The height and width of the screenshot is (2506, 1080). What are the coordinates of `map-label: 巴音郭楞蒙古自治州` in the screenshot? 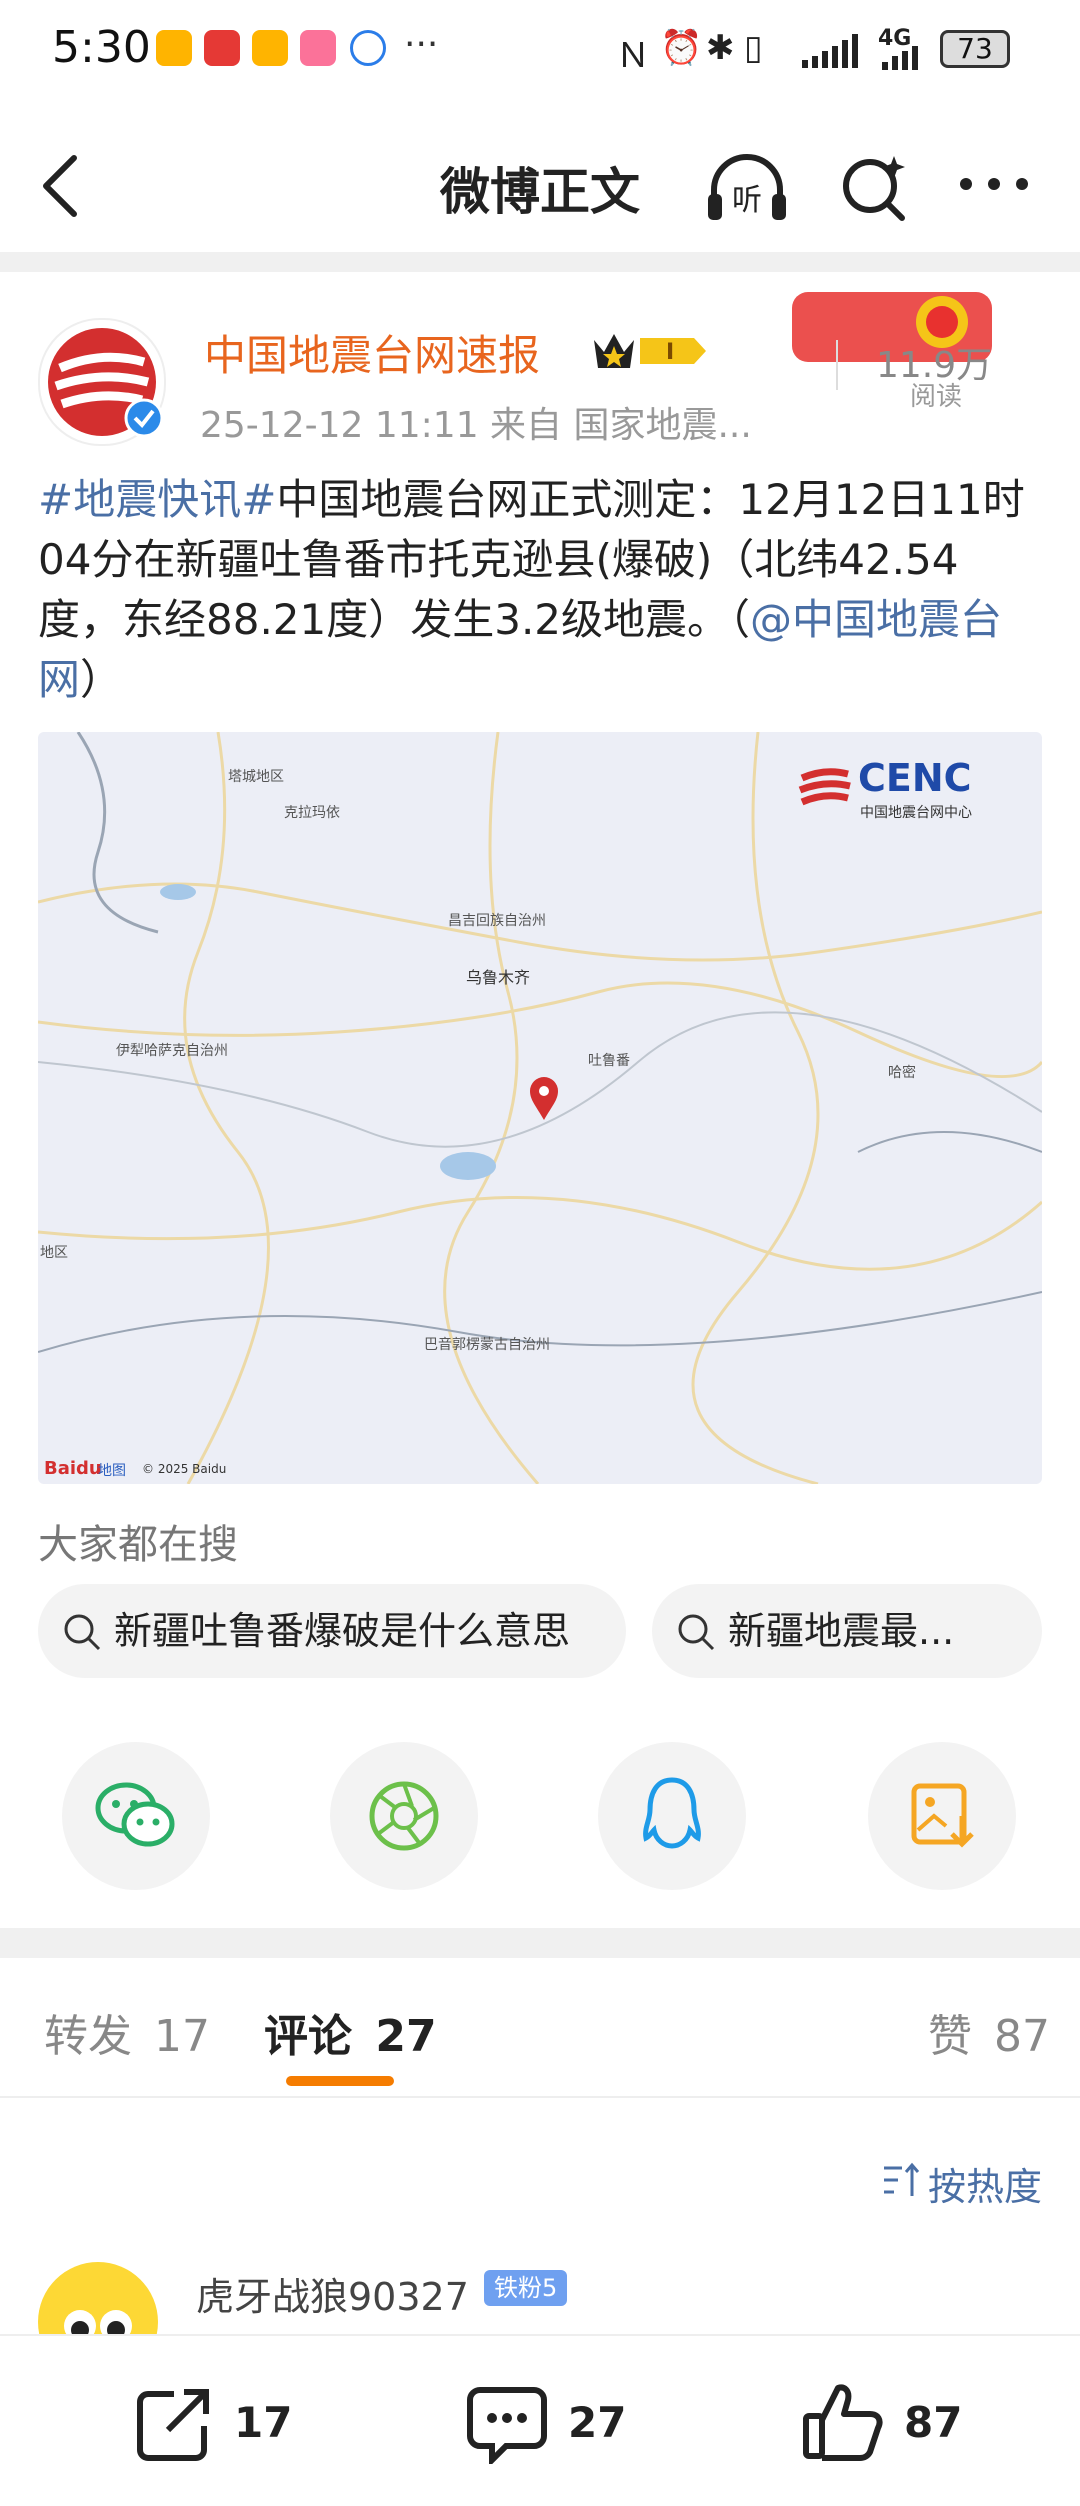 It's located at (487, 1345).